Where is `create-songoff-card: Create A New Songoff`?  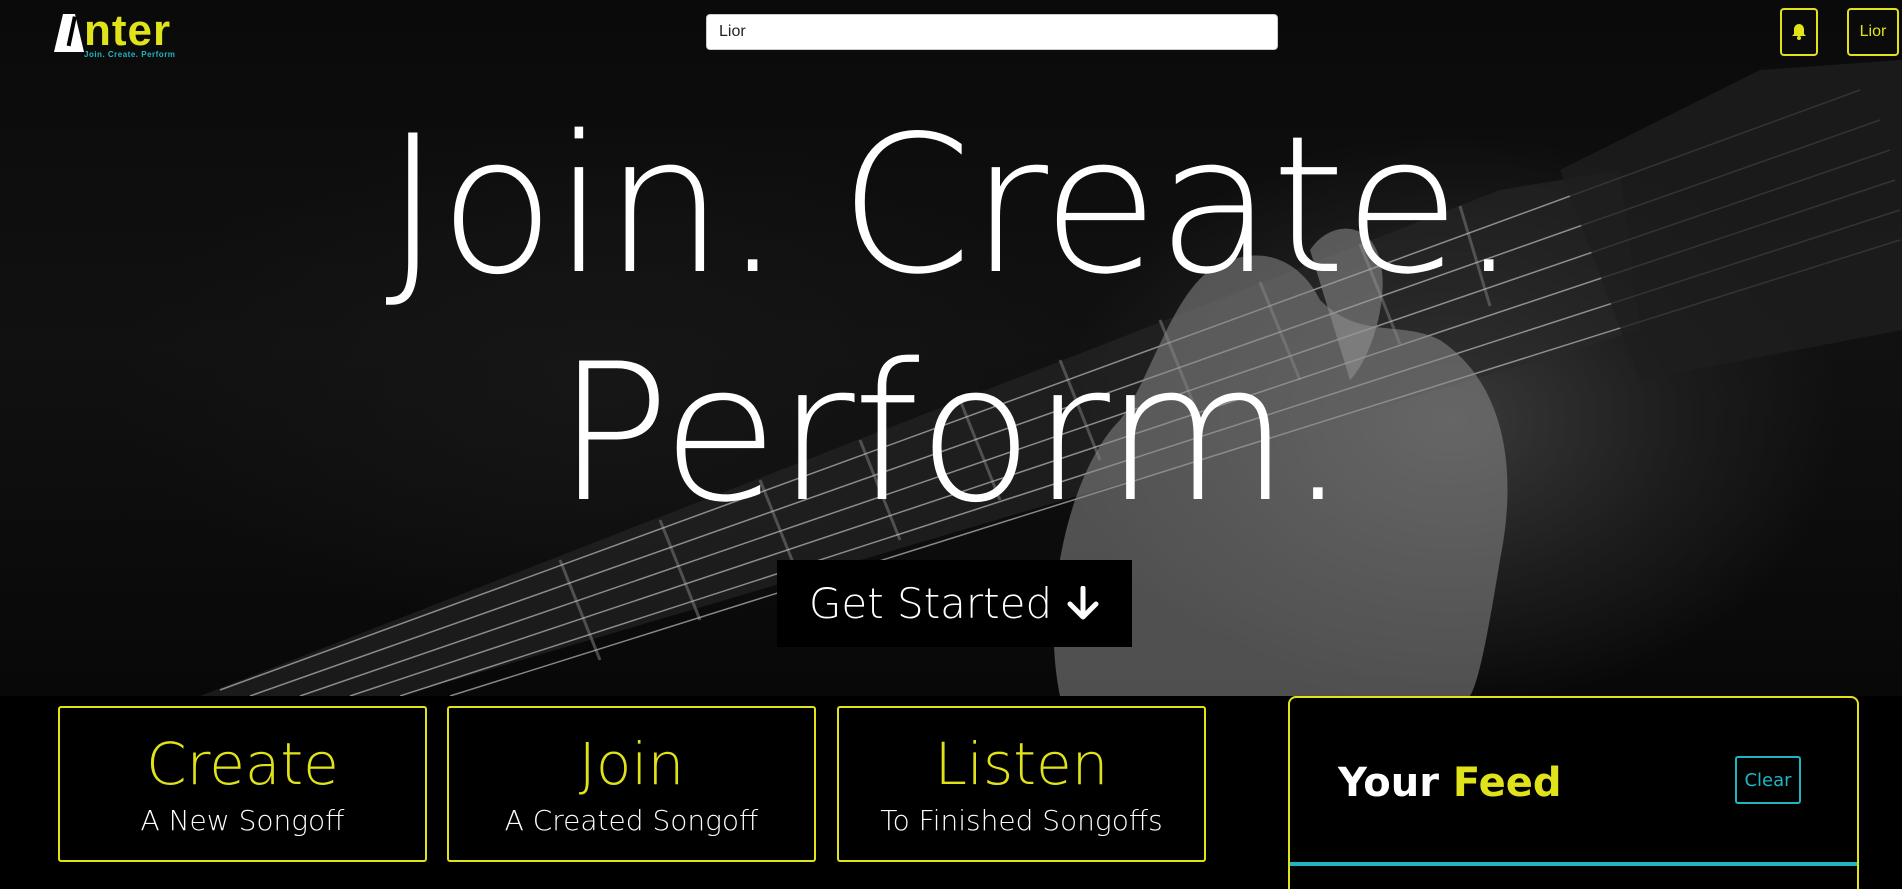 create-songoff-card: Create A New Songoff is located at coordinates (242, 784).